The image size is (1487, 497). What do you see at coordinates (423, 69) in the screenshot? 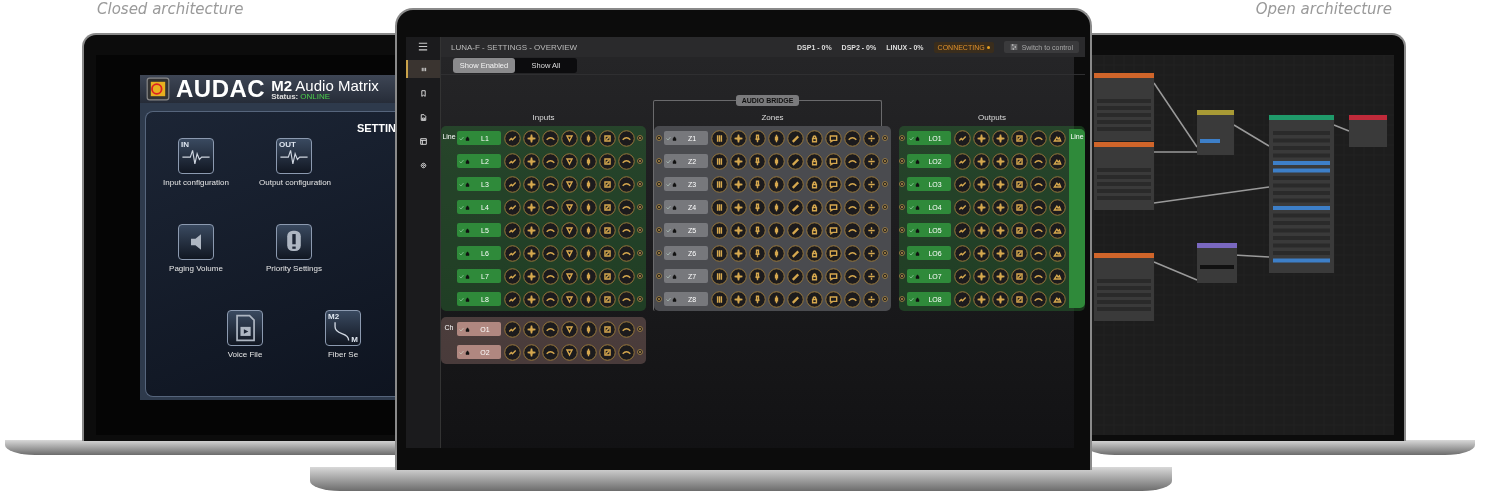
I see `sidebar-item` at bounding box center [423, 69].